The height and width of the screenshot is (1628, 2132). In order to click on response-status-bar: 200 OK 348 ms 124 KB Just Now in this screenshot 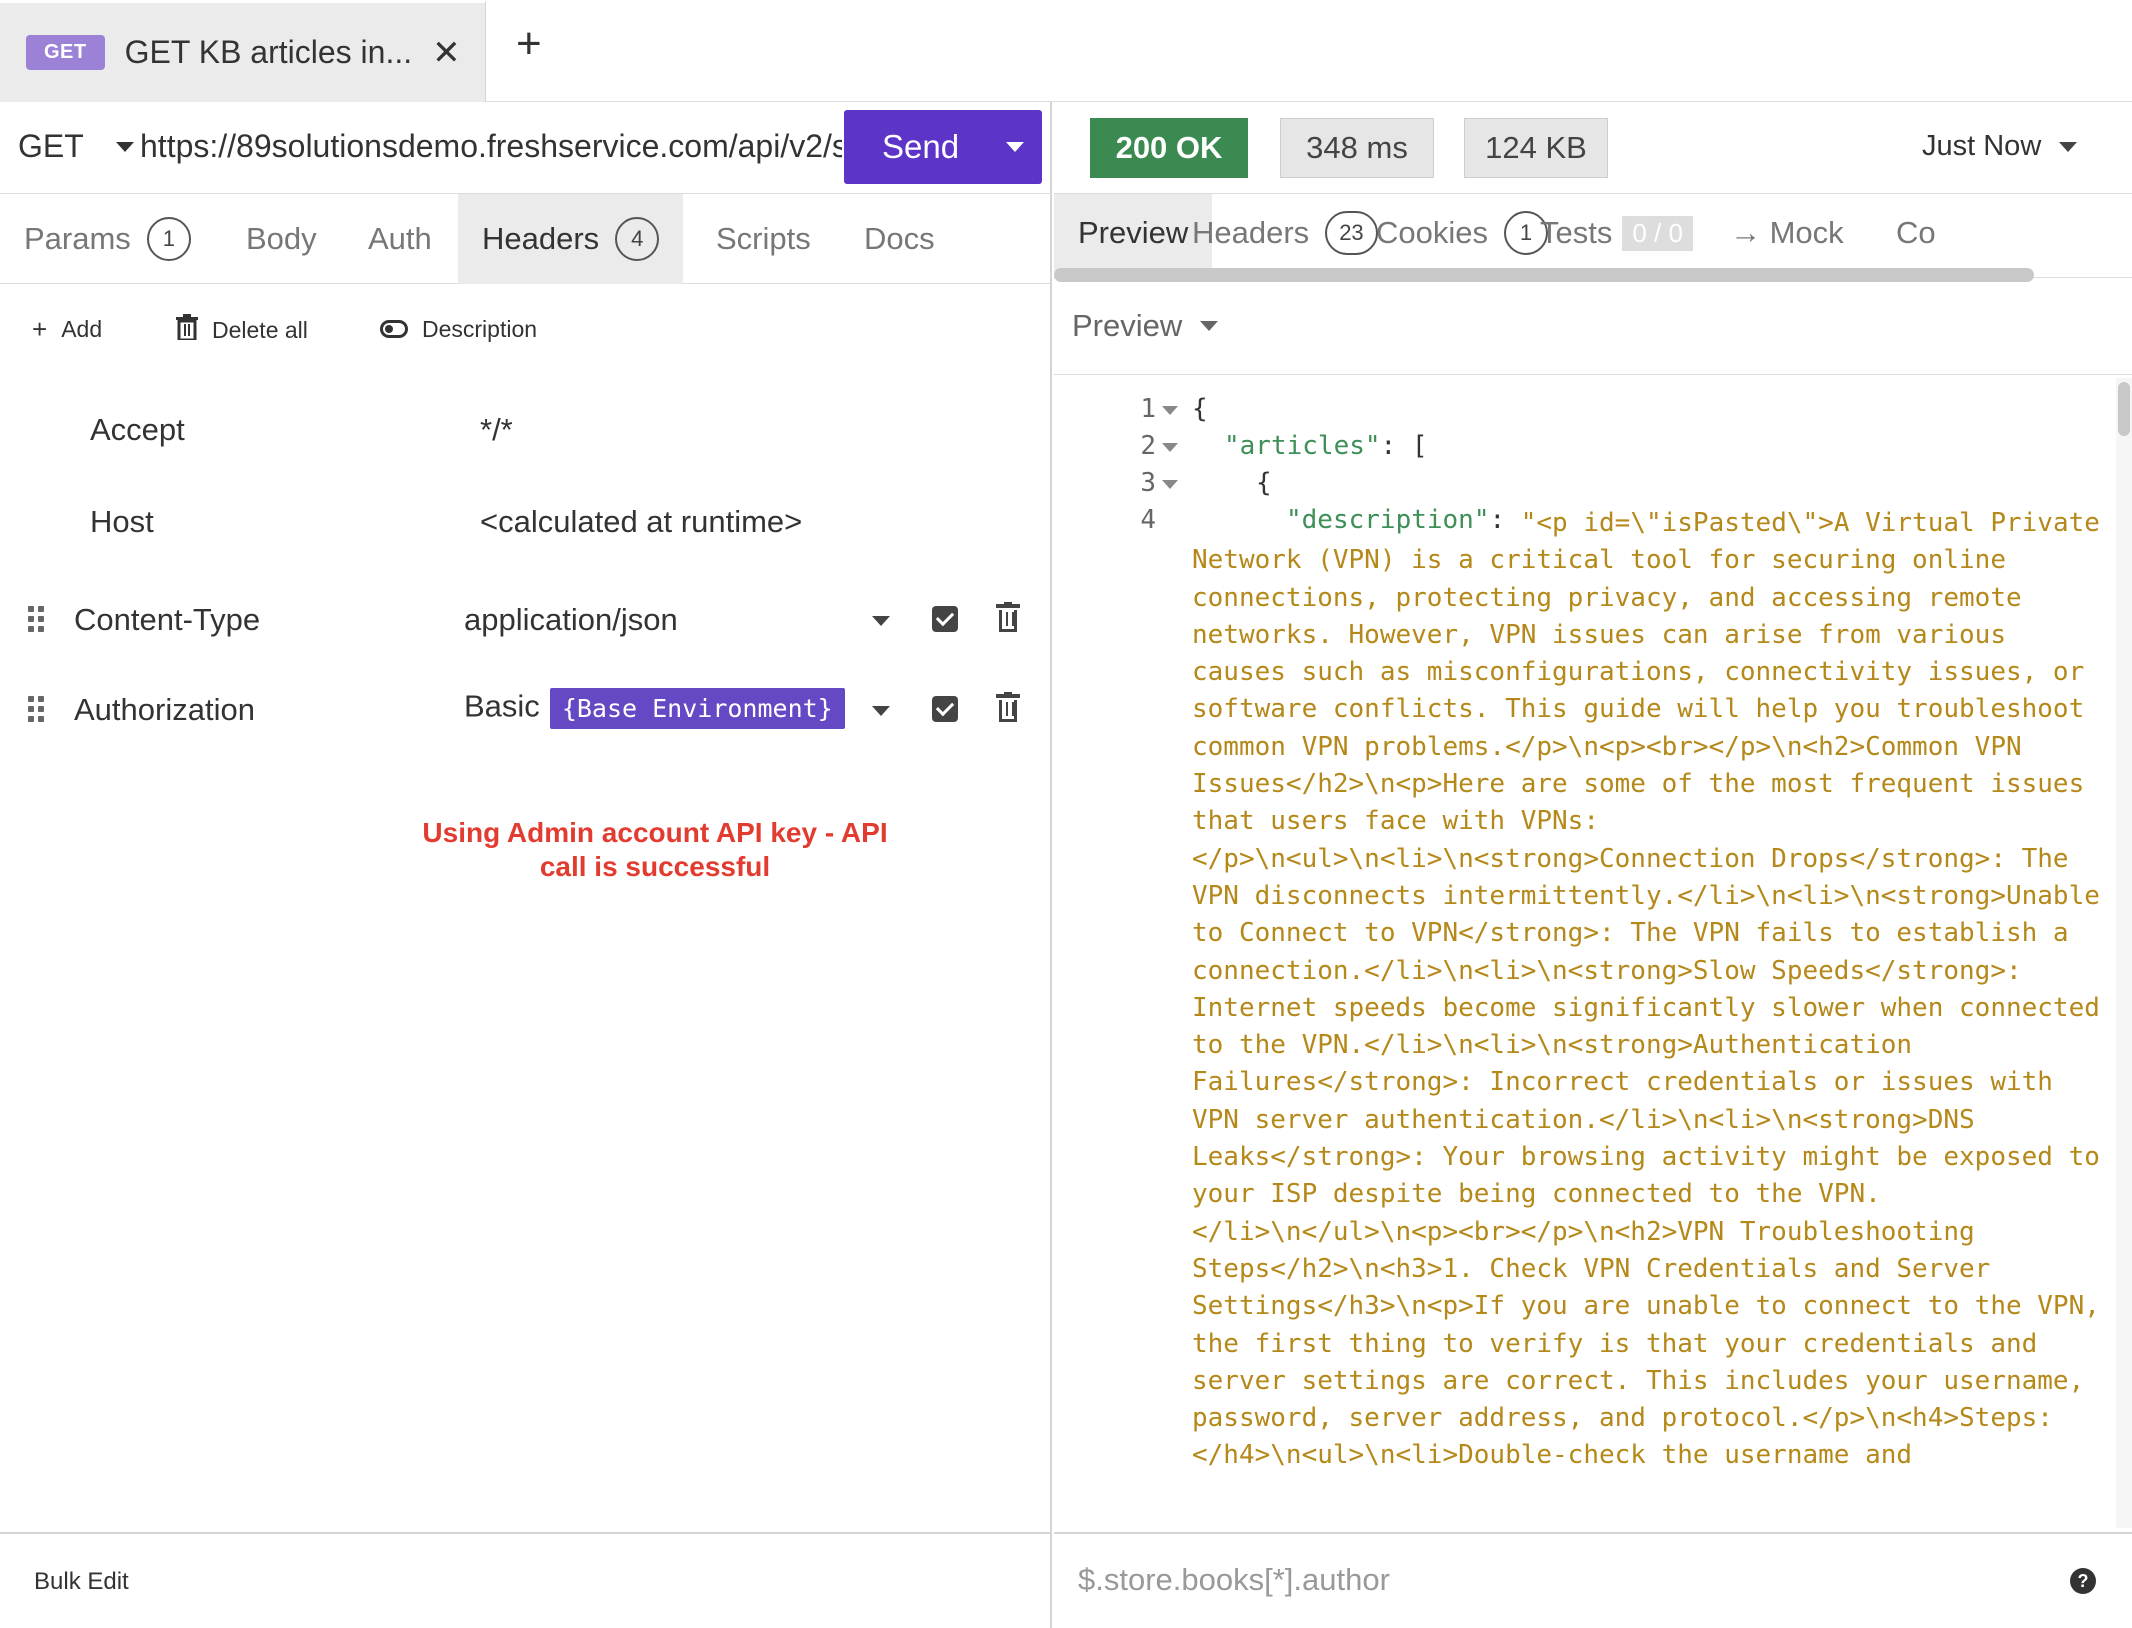, I will do `click(1593, 148)`.